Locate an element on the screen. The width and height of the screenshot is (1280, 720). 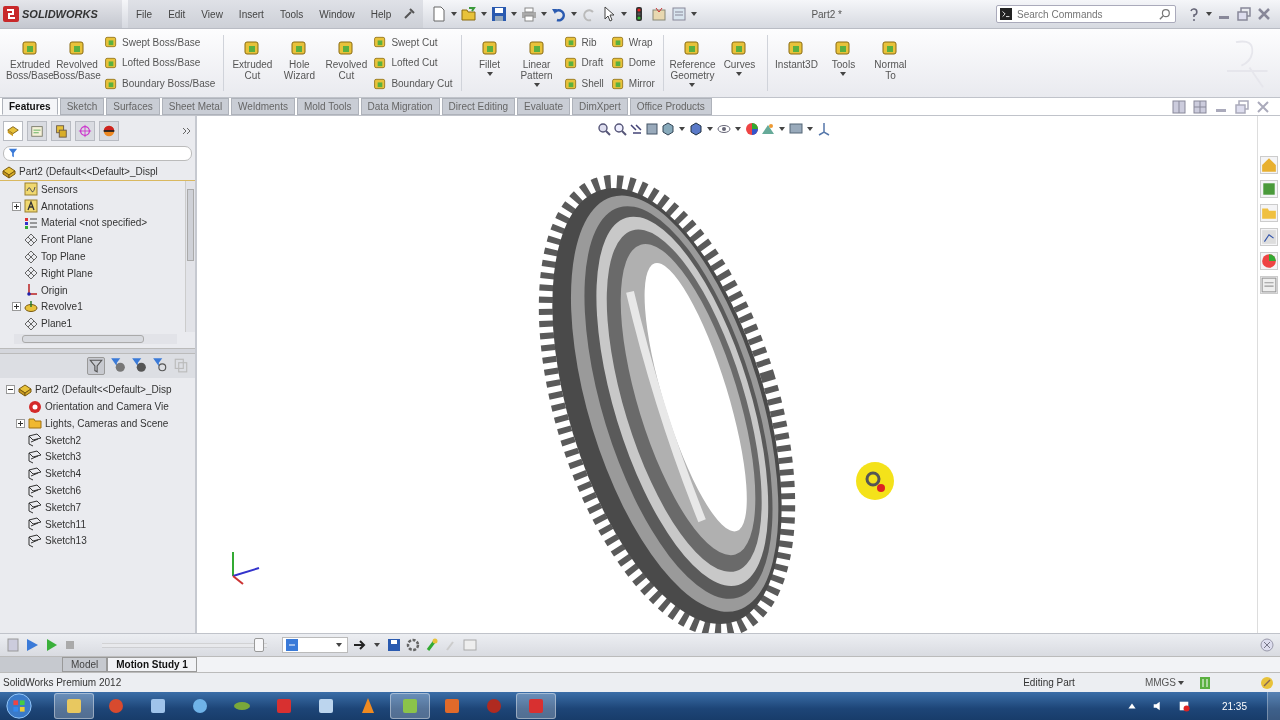
command-tab: Office Products is located at coordinates (670, 106).